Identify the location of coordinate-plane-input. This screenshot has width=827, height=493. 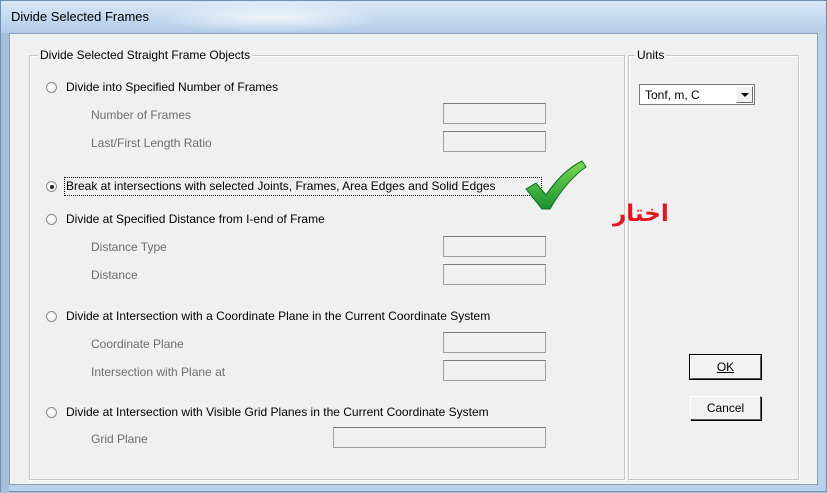
(494, 342).